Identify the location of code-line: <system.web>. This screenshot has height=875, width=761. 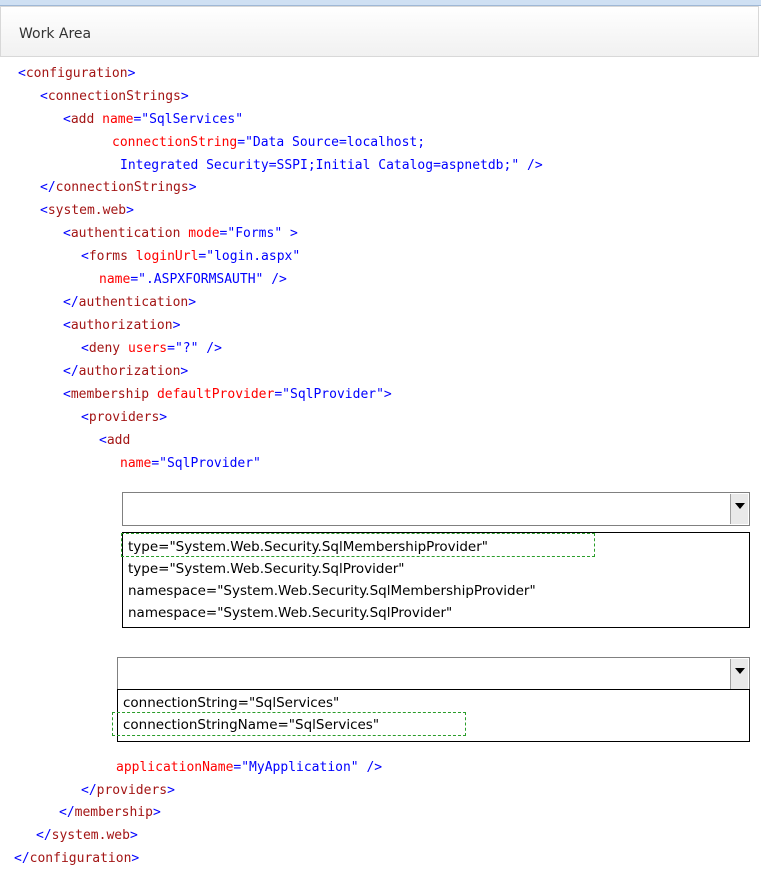
(87, 210).